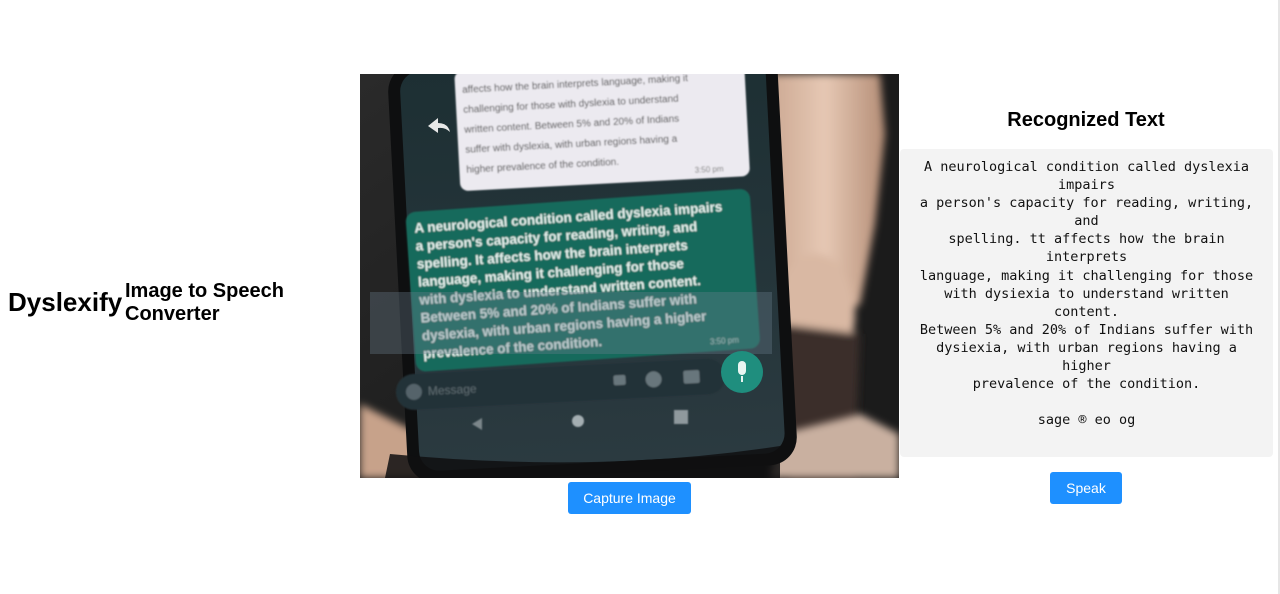 This screenshot has width=1280, height=594. I want to click on nav-home-icon, so click(578, 421).